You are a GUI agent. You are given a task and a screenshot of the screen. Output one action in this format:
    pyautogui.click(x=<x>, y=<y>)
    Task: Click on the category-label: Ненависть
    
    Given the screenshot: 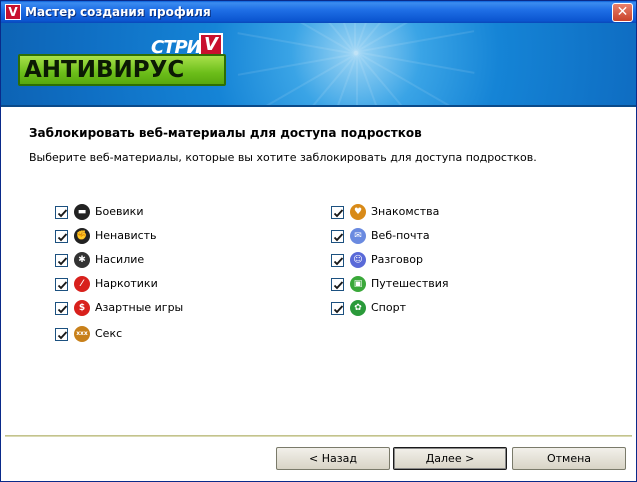 What is the action you would take?
    pyautogui.click(x=126, y=235)
    